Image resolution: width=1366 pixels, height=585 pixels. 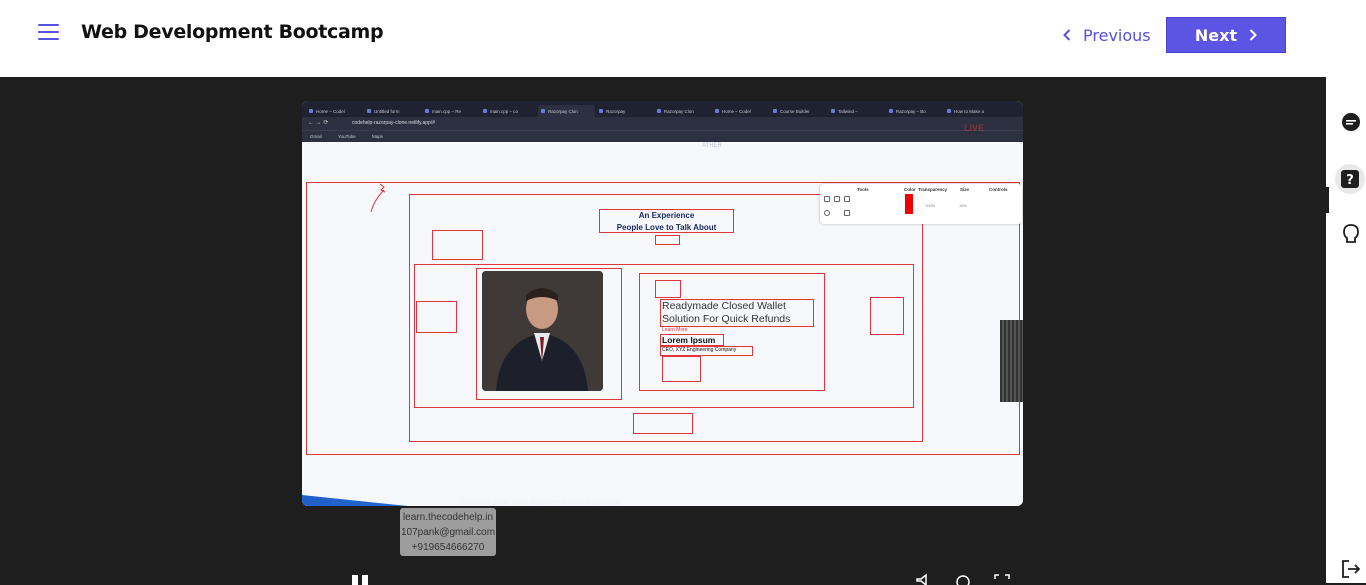 What do you see at coordinates (847, 199) in the screenshot?
I see `text-tool-icon` at bounding box center [847, 199].